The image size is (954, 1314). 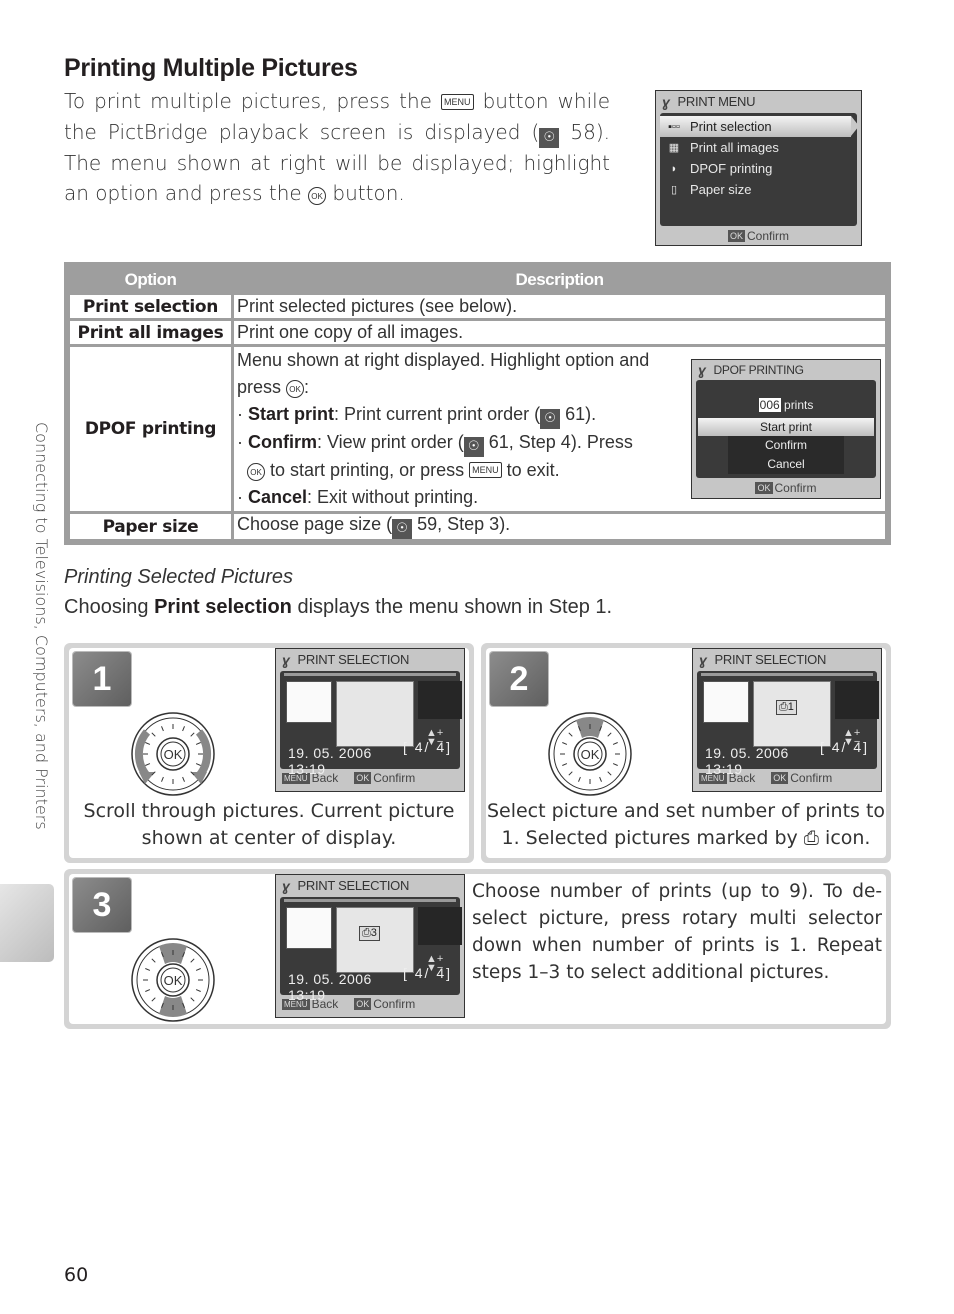 What do you see at coordinates (519, 679) in the screenshot?
I see `step-number-badge: 2` at bounding box center [519, 679].